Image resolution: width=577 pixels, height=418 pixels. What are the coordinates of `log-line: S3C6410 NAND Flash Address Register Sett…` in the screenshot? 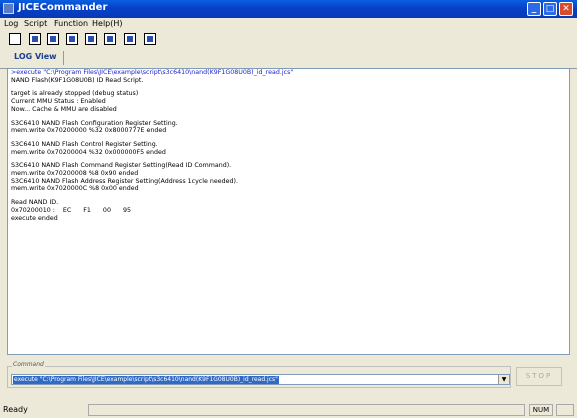 It's located at (124, 181).